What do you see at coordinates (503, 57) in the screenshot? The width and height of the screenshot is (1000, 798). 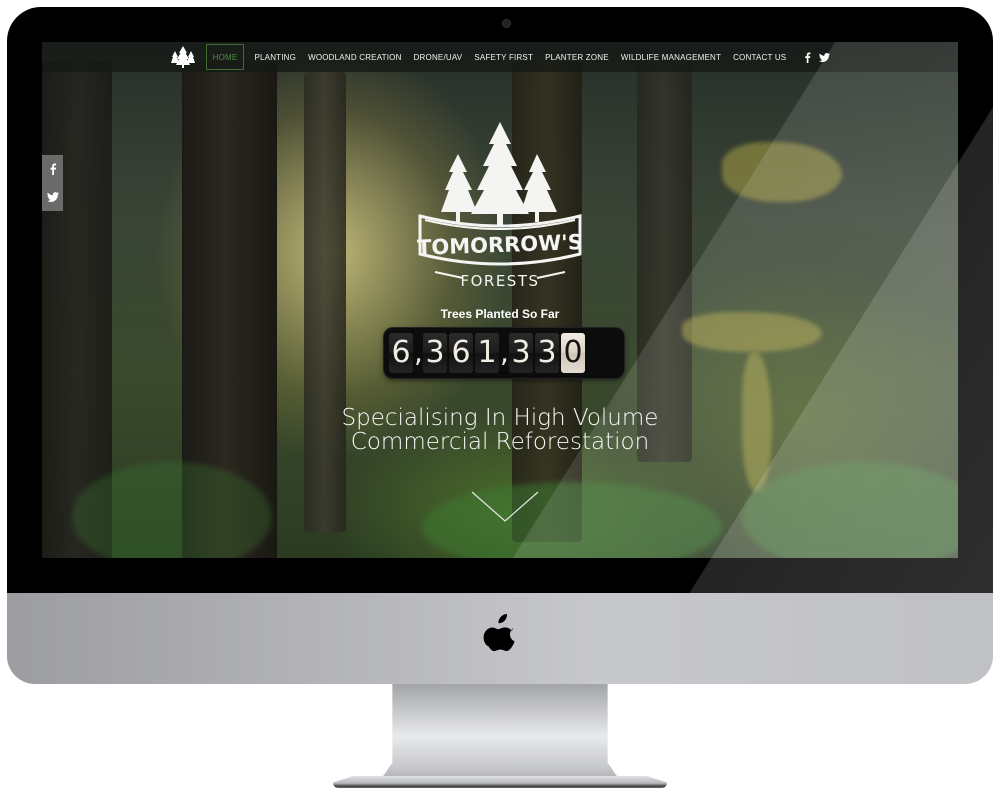 I see `nav-item-safety-first: SAFETY FIRST` at bounding box center [503, 57].